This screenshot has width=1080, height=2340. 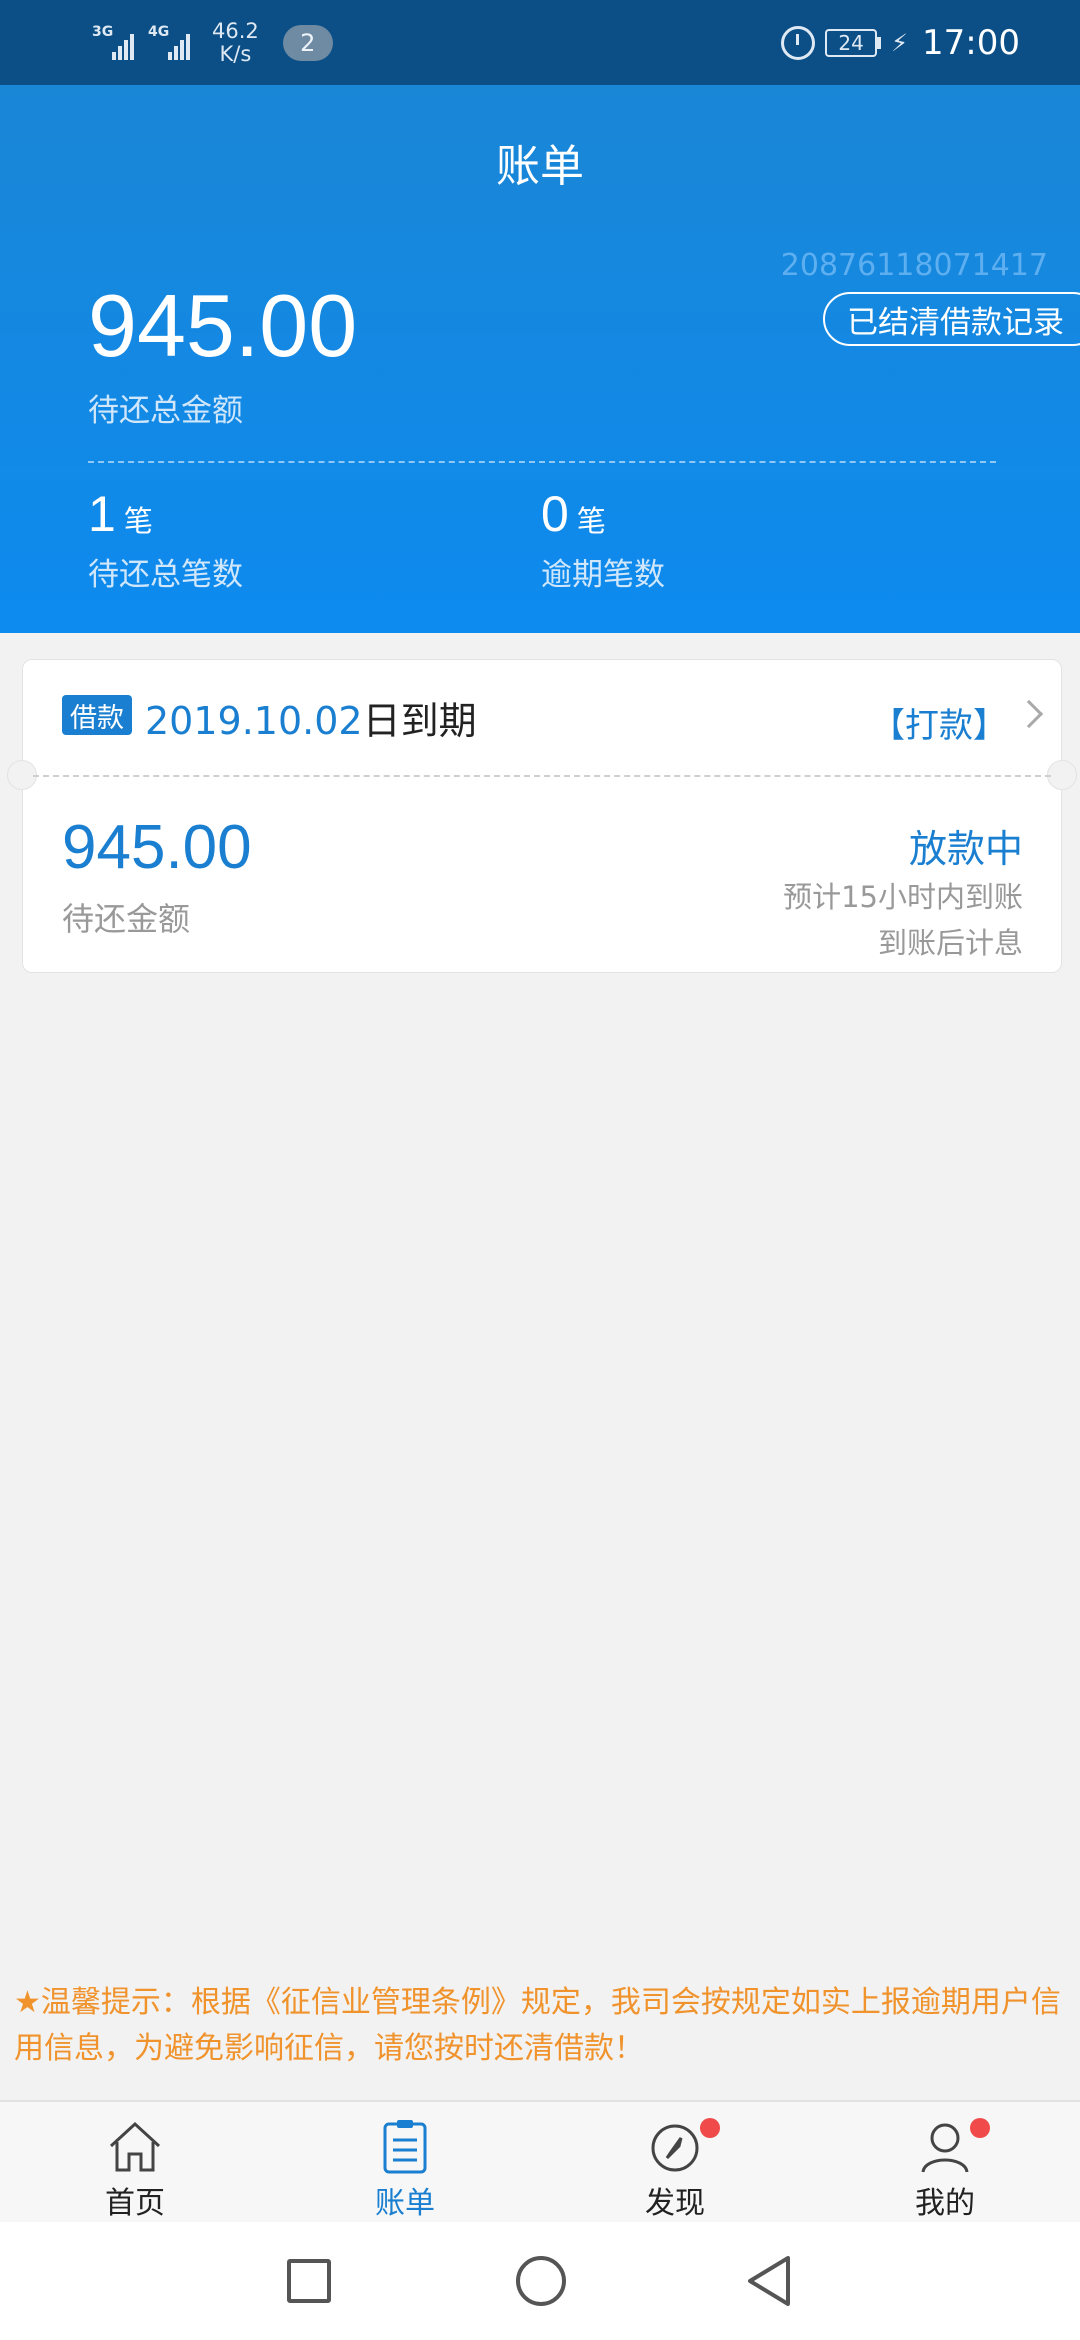 I want to click on bill-icon, so click(x=405, y=2147).